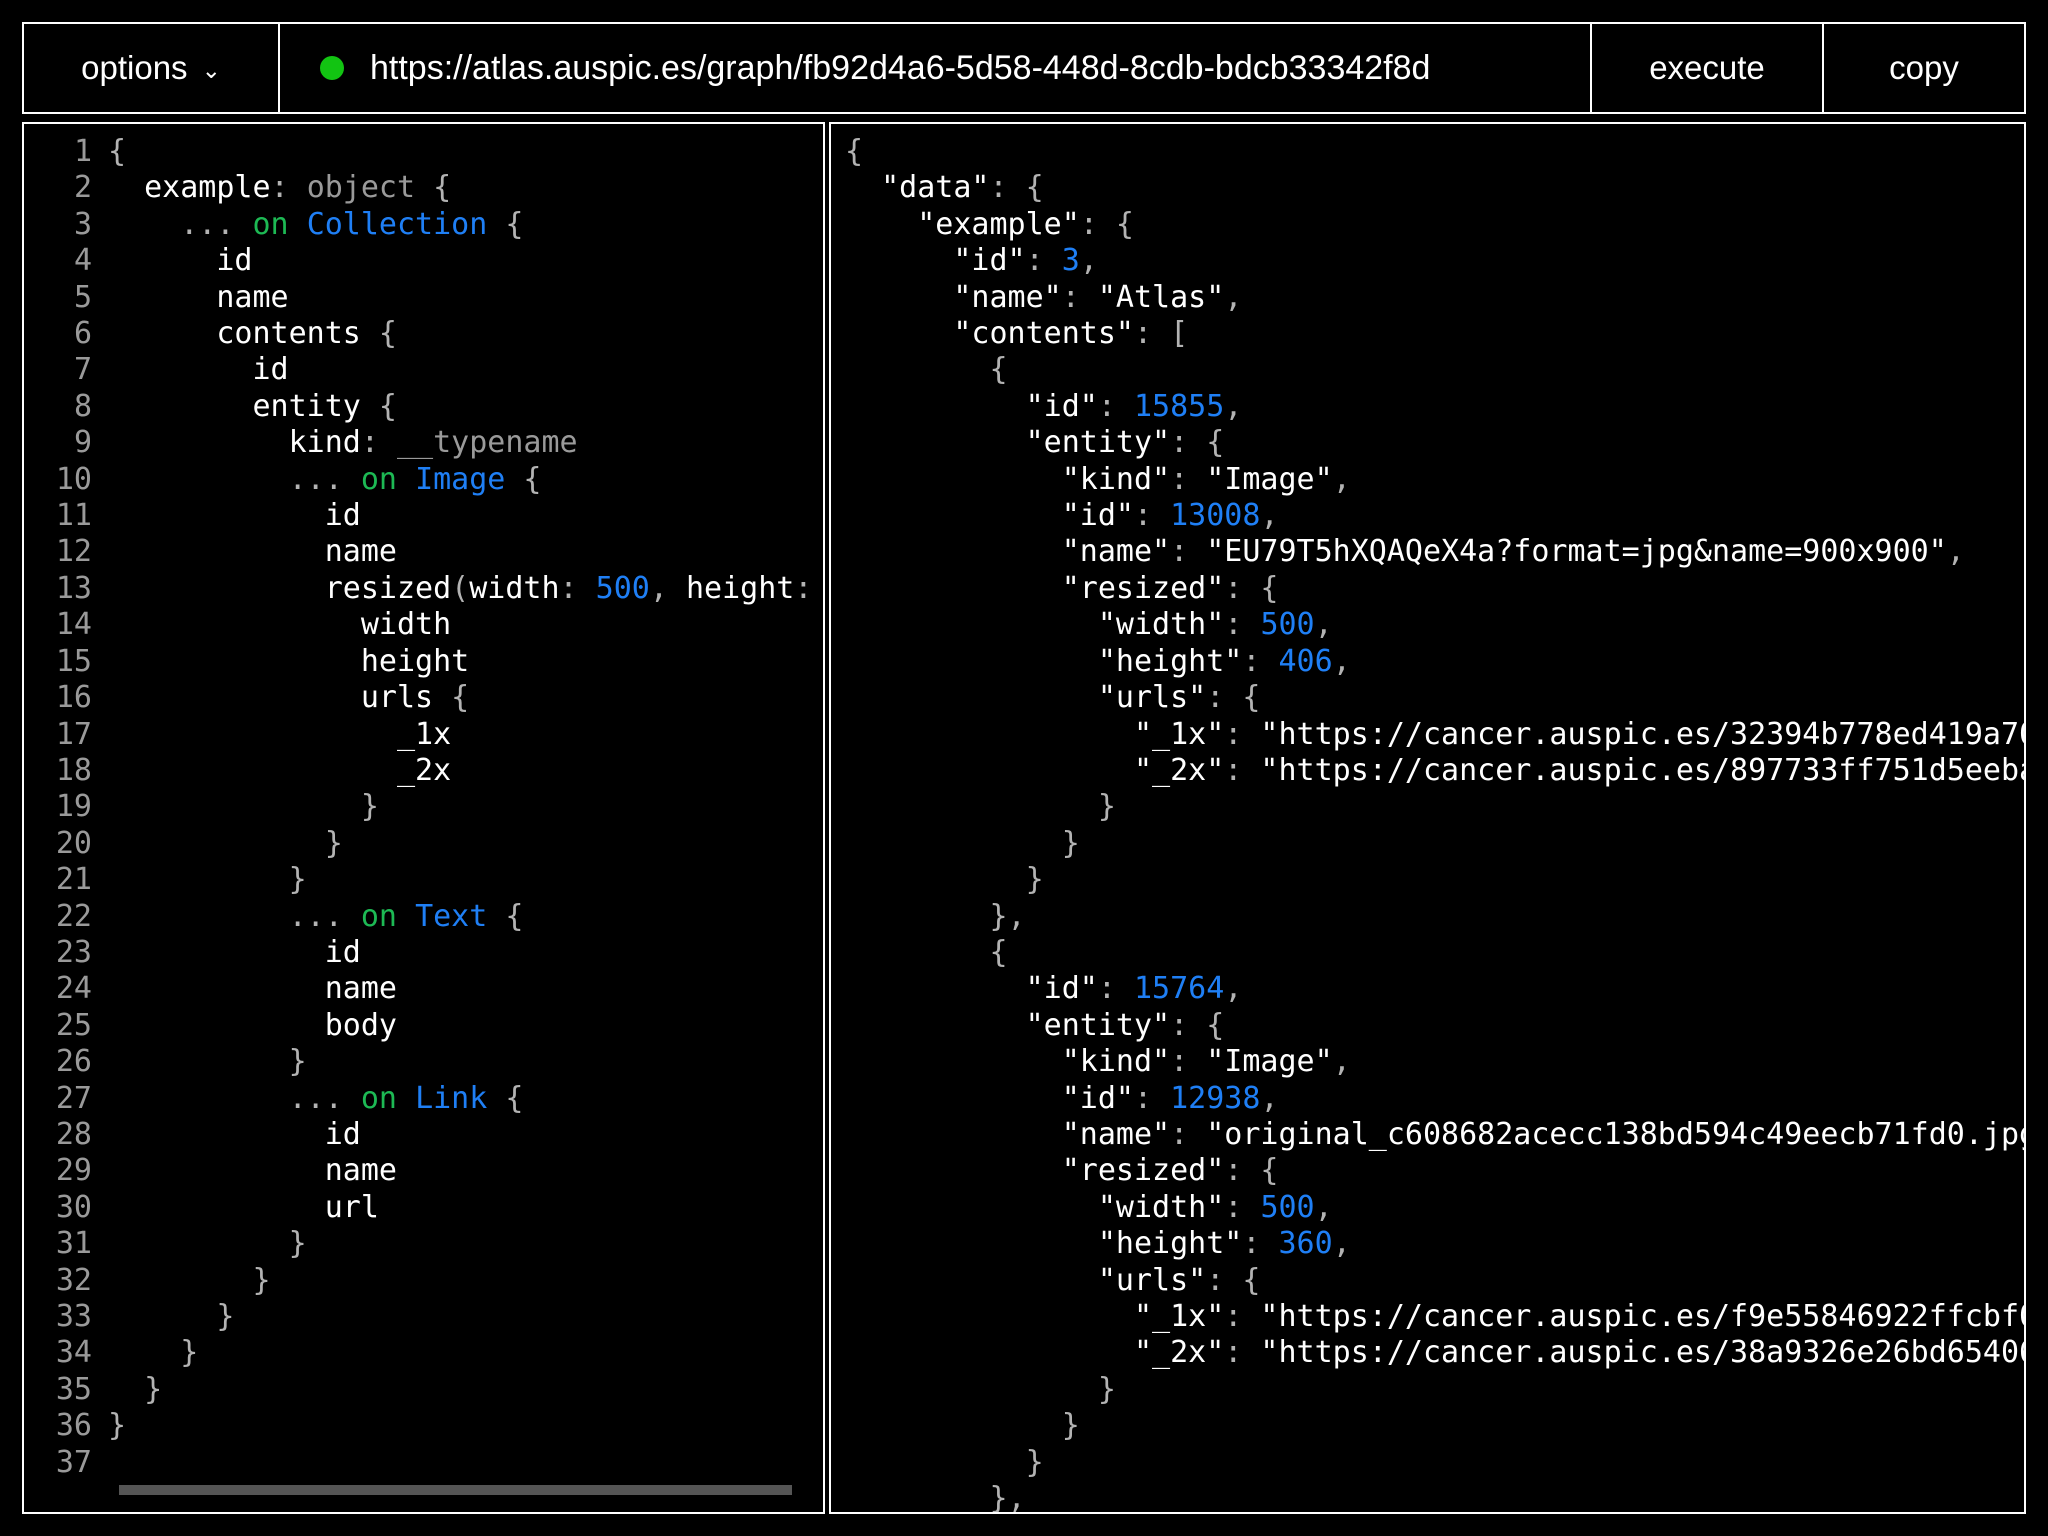 Image resolution: width=2048 pixels, height=1536 pixels. What do you see at coordinates (73, 1098) in the screenshot?
I see `line-number: 27` at bounding box center [73, 1098].